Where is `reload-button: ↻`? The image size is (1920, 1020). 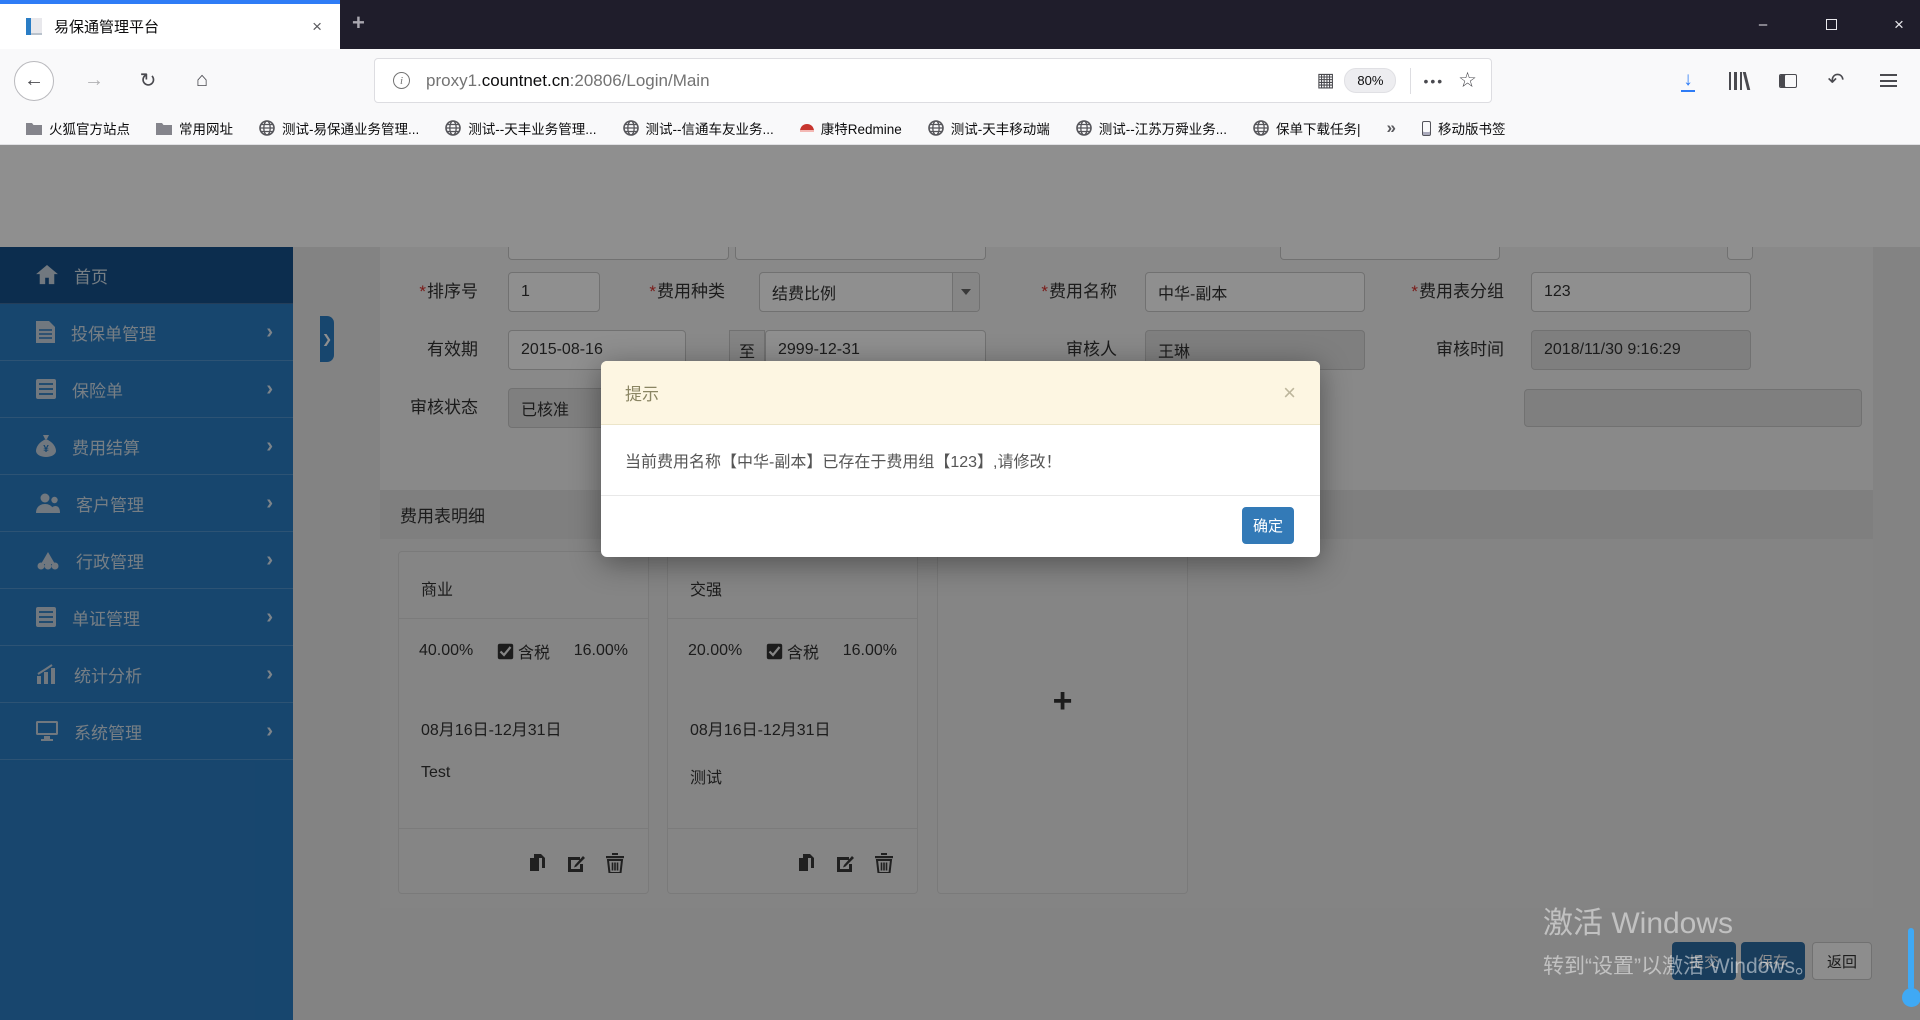
reload-button: ↻ is located at coordinates (148, 80).